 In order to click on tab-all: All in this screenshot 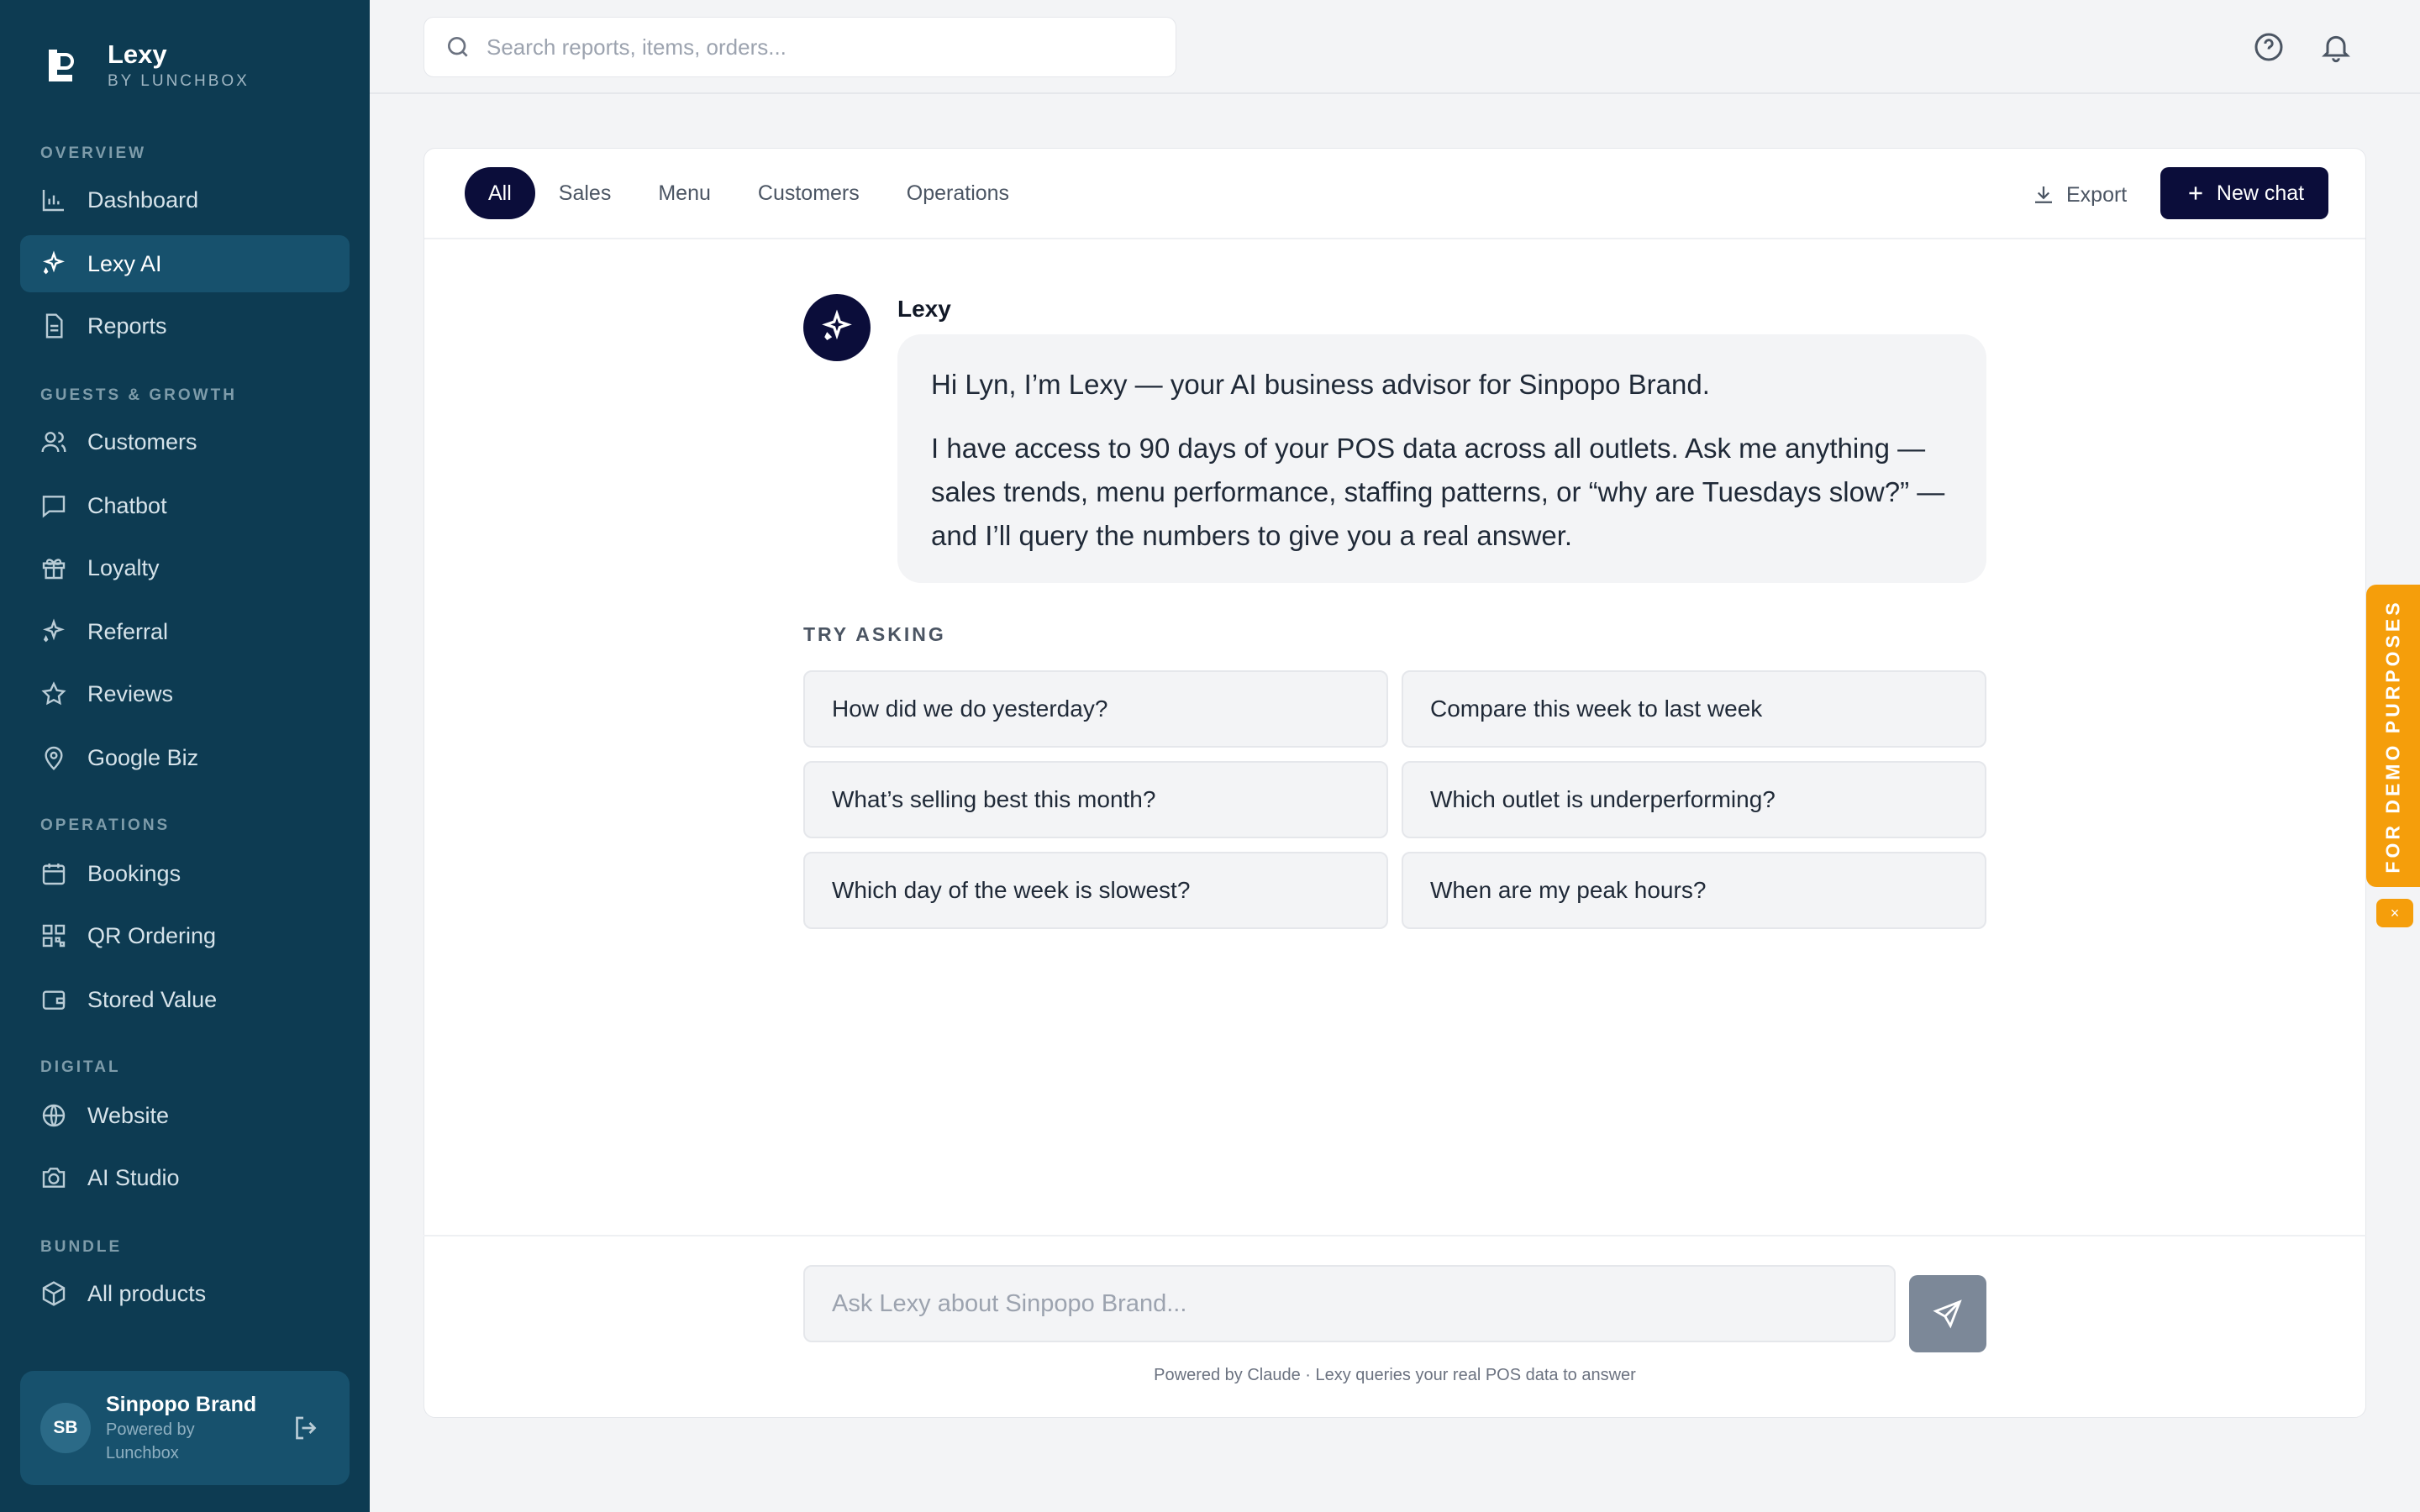, I will do `click(500, 193)`.